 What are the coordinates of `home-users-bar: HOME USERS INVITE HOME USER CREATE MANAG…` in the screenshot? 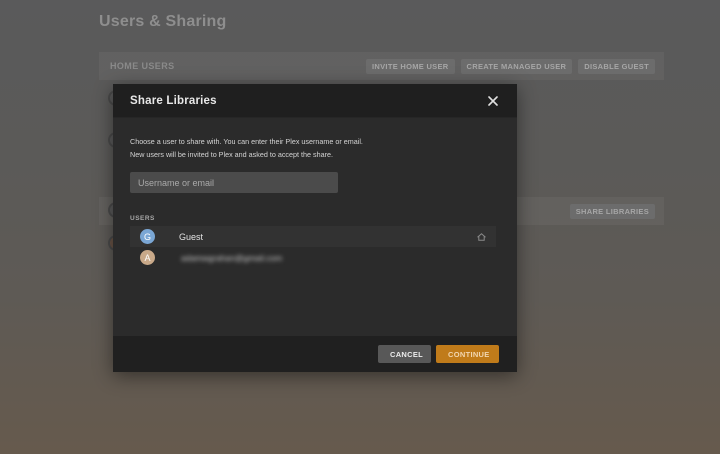 It's located at (381, 66).